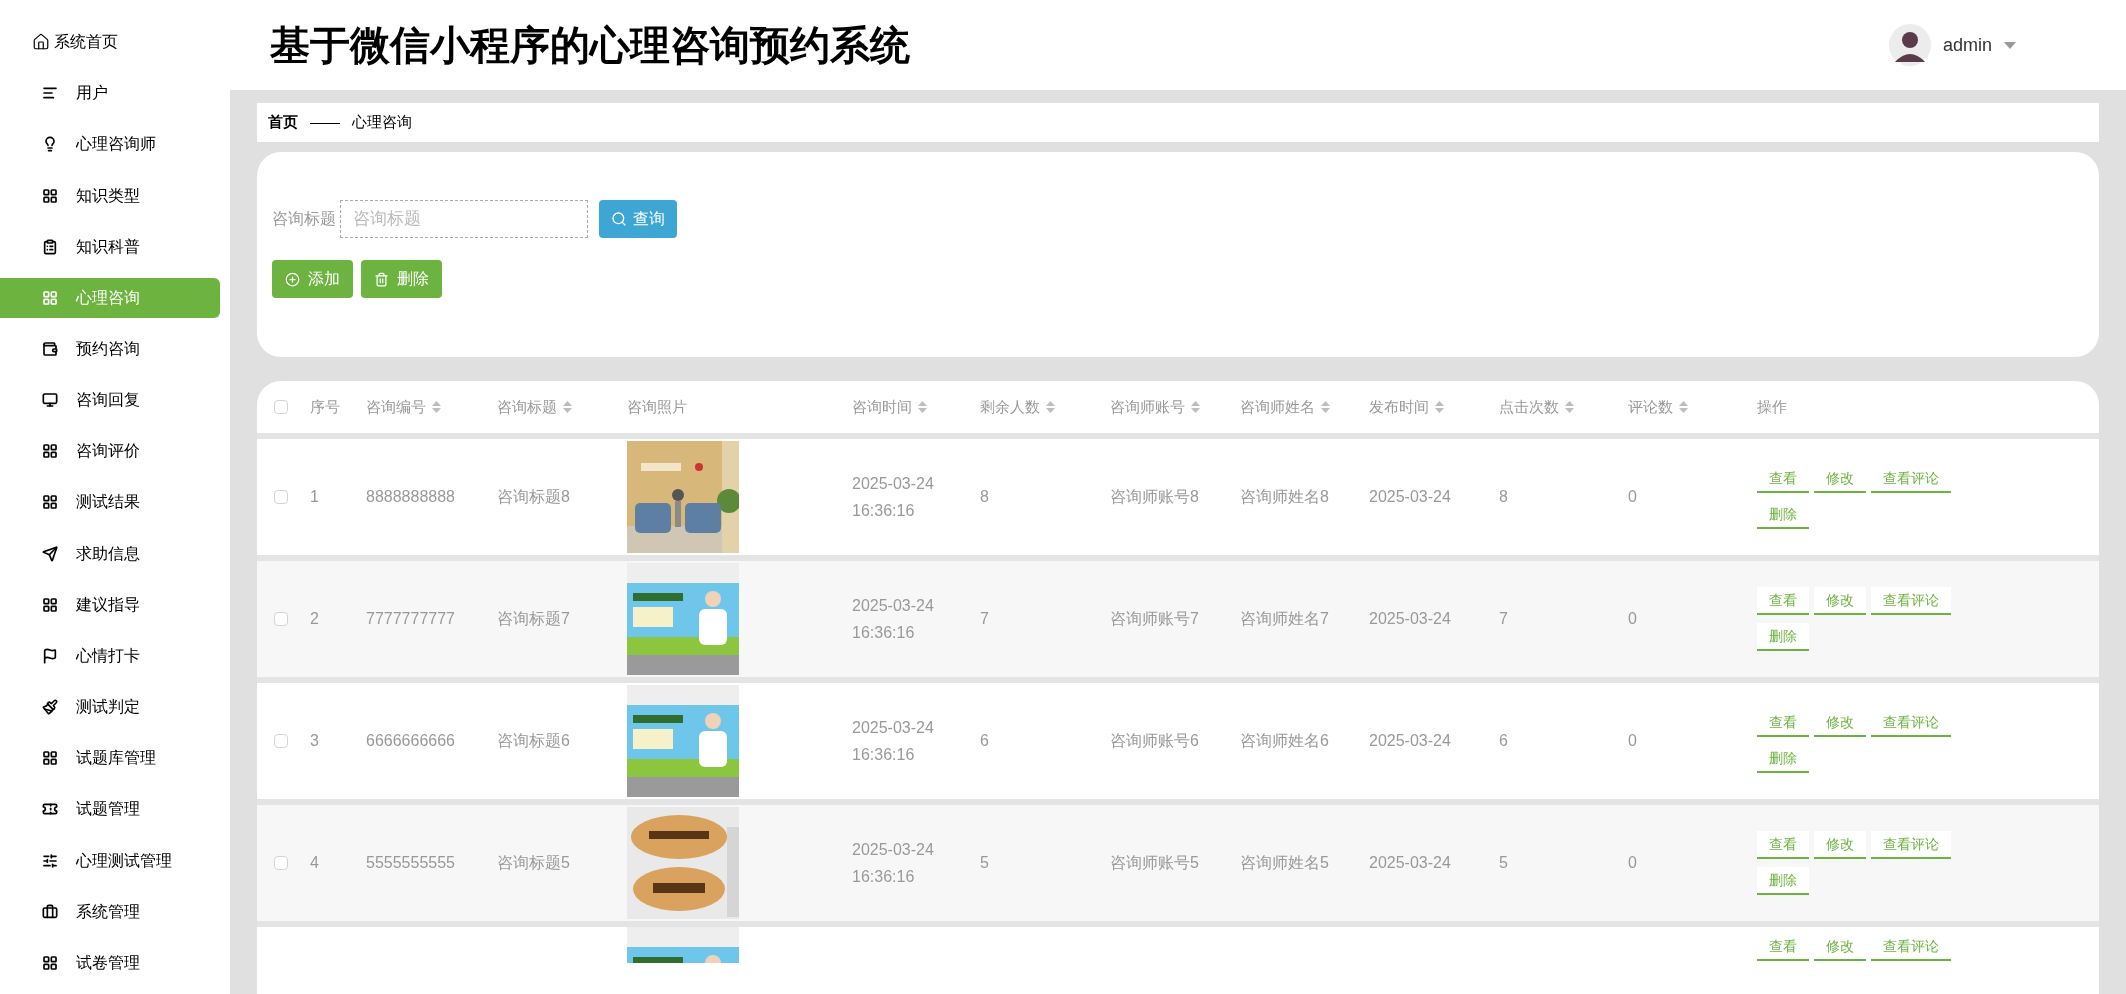  What do you see at coordinates (1658, 407) in the screenshot?
I see `column-header: 评论数` at bounding box center [1658, 407].